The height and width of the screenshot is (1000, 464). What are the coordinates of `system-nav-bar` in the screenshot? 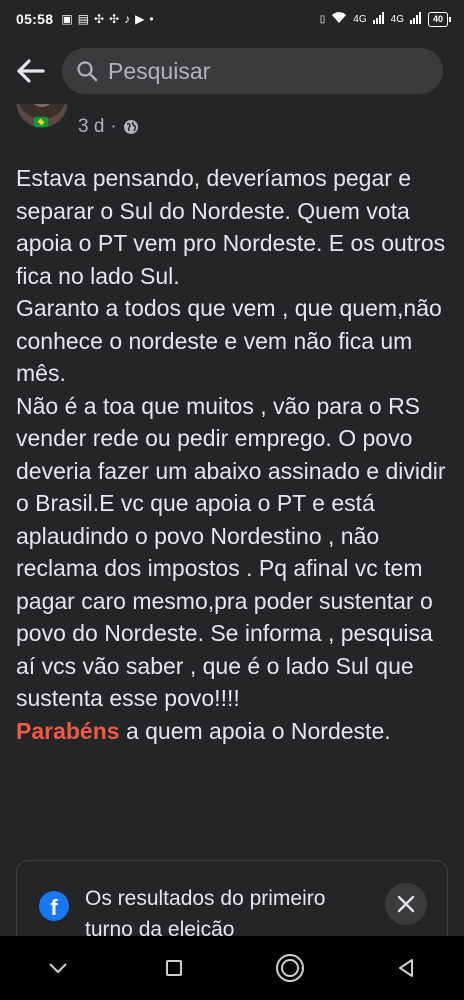 It's located at (232, 968).